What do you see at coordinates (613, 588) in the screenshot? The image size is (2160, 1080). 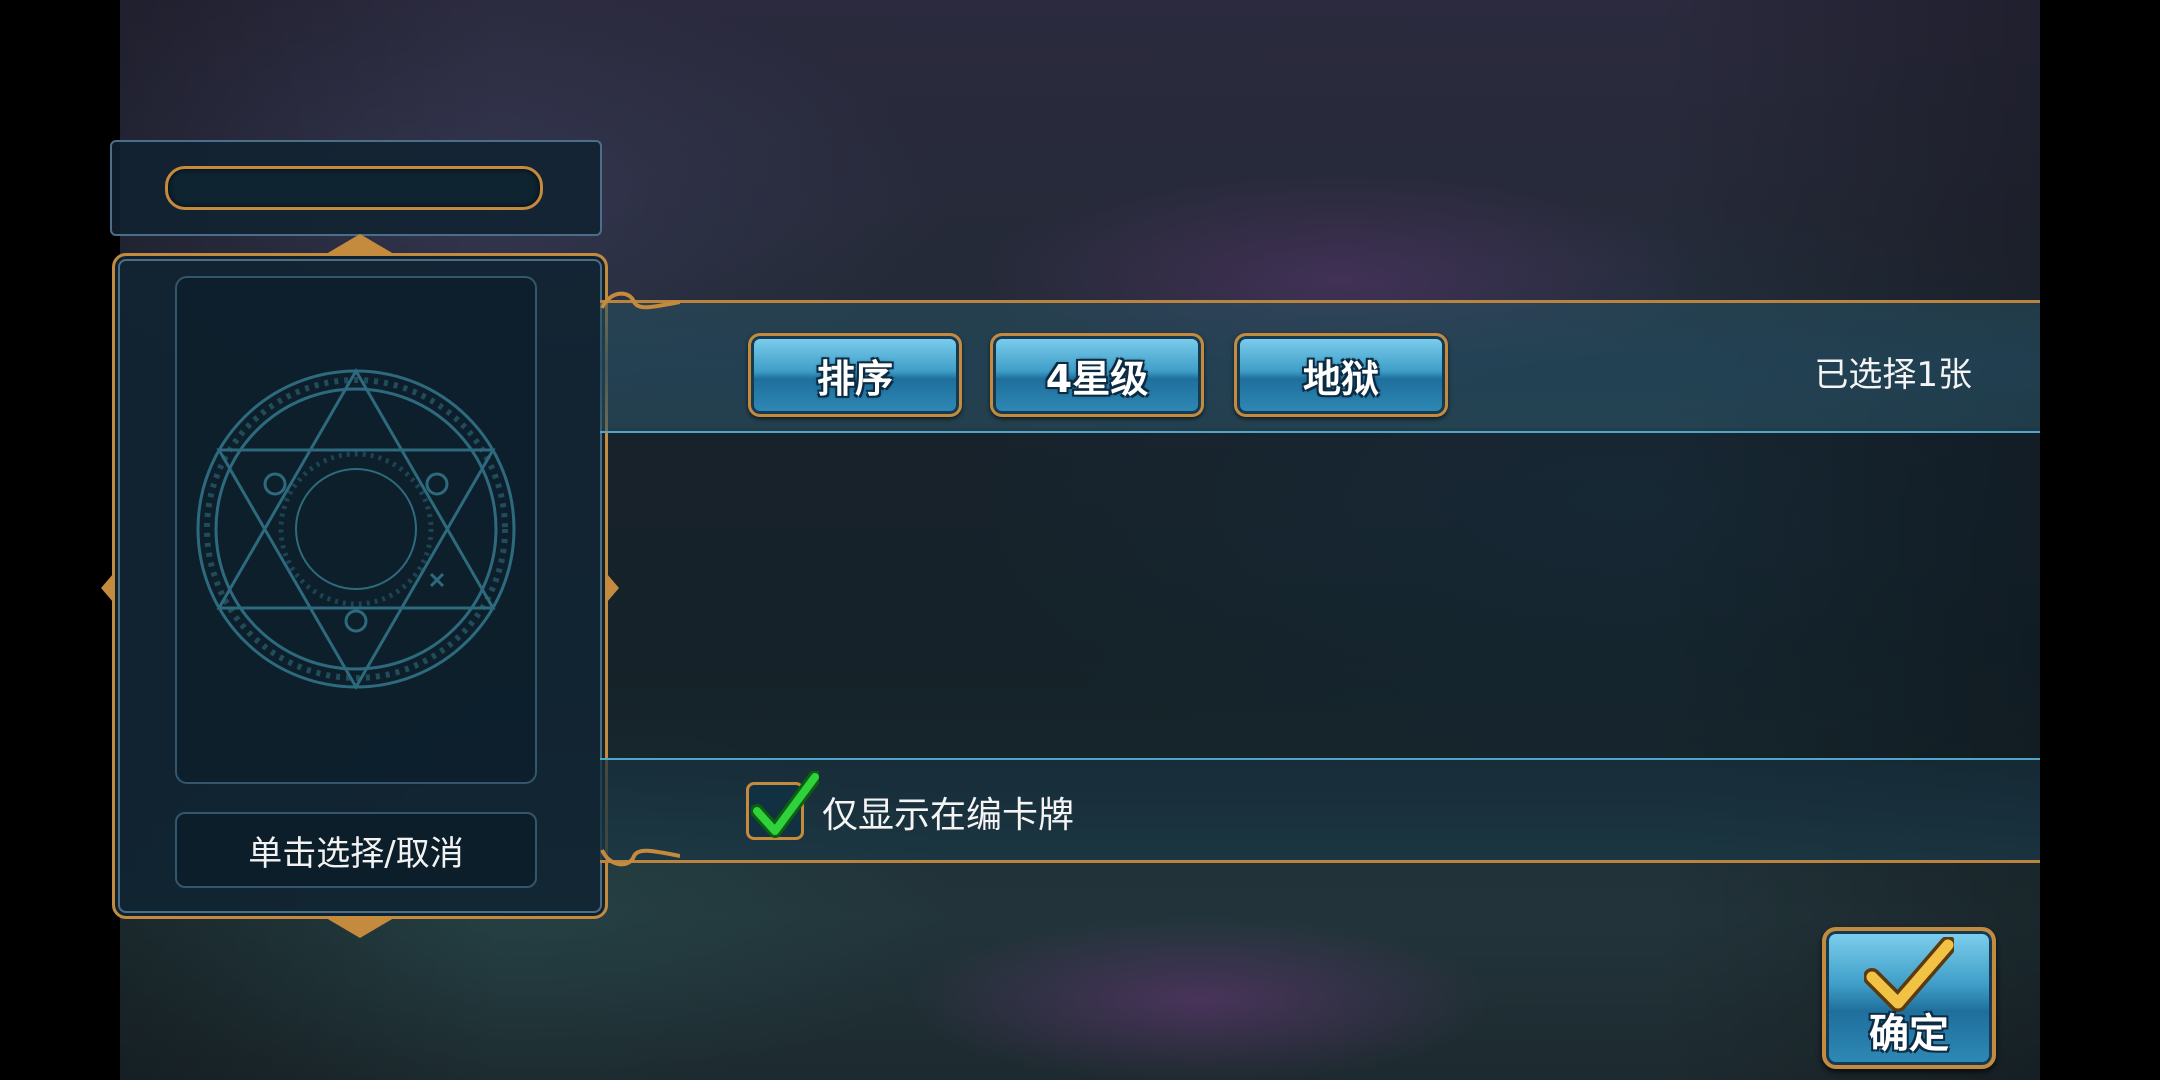 I see `ornament-right` at bounding box center [613, 588].